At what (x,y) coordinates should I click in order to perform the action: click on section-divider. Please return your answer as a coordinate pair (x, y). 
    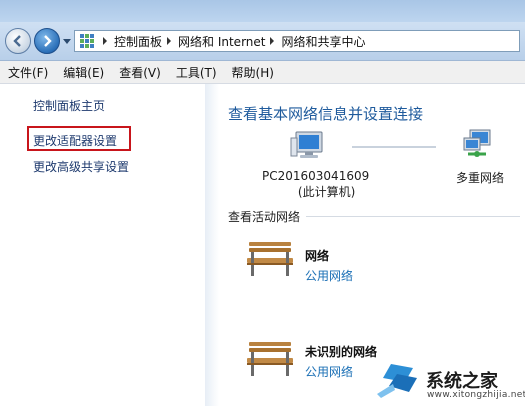
    Looking at the image, I should click on (413, 216).